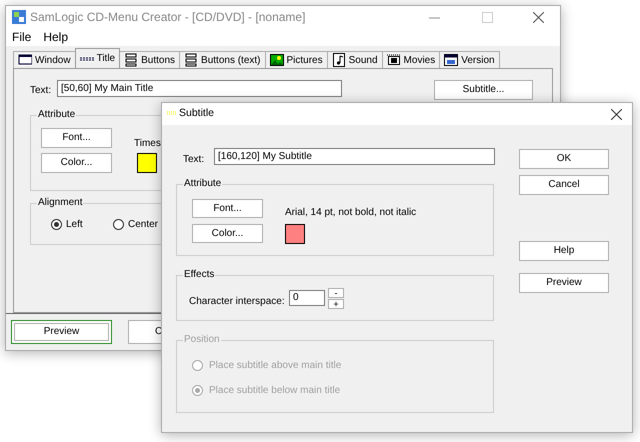 This screenshot has width=640, height=442. I want to click on tab: Window, so click(44, 59).